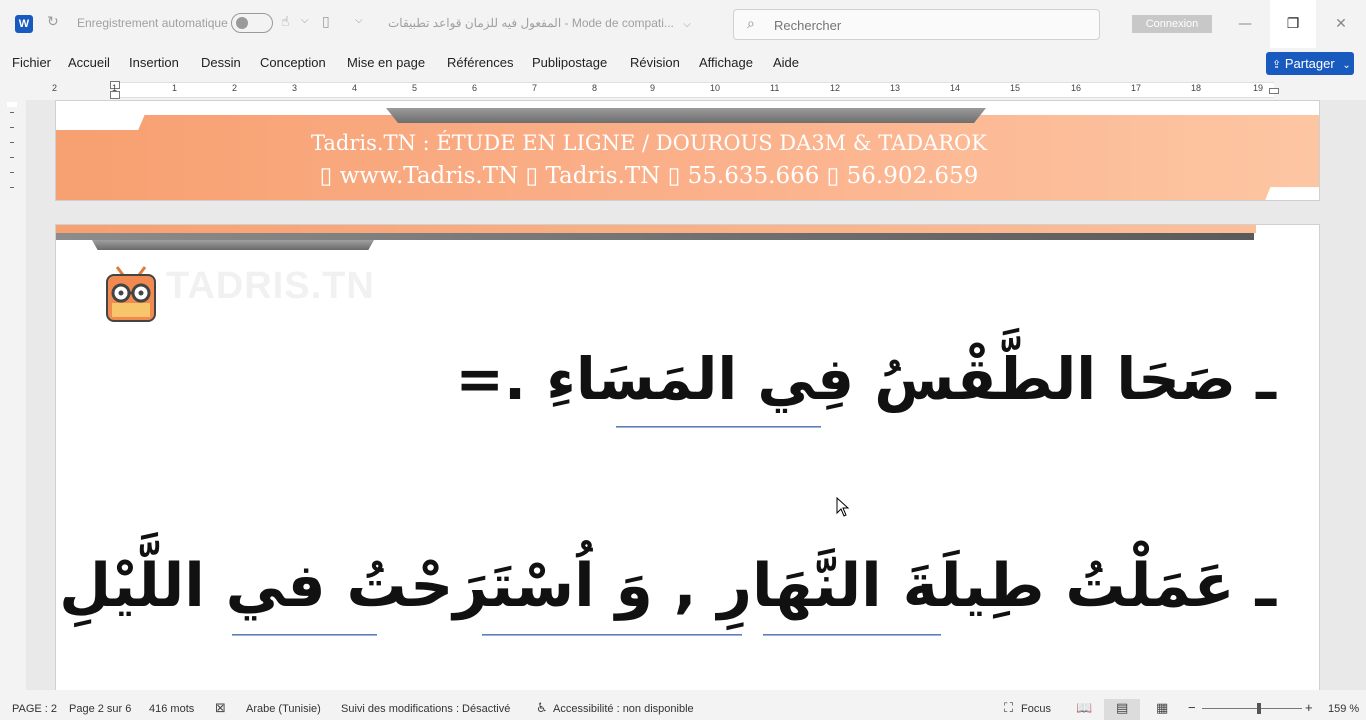 The width and height of the screenshot is (1366, 720). What do you see at coordinates (295, 88) in the screenshot?
I see `ruler-number: 3` at bounding box center [295, 88].